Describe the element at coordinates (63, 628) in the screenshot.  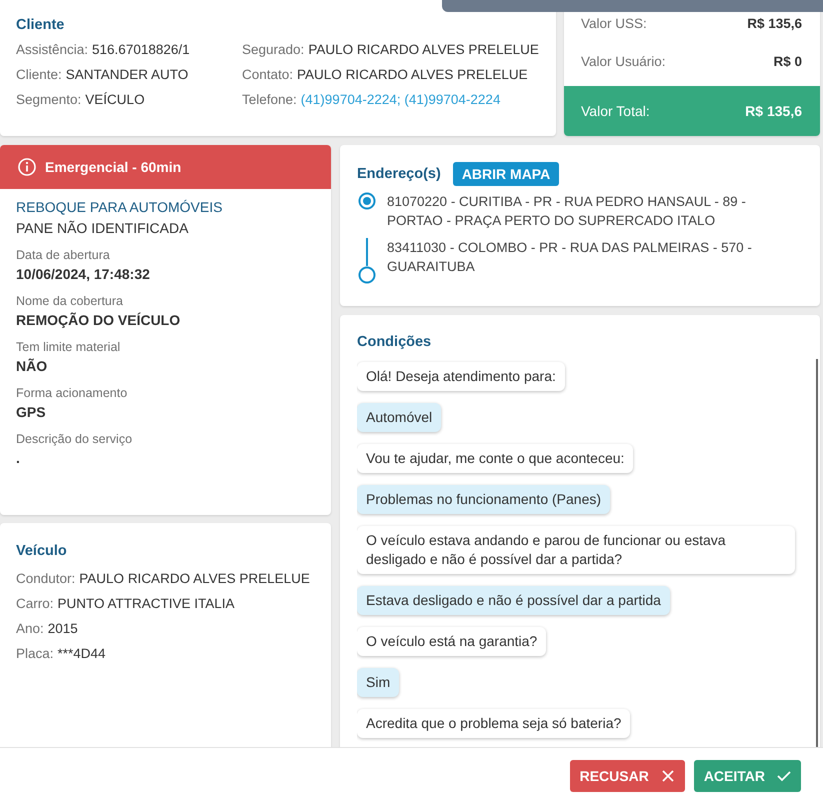
I see `field-value: 2015` at that location.